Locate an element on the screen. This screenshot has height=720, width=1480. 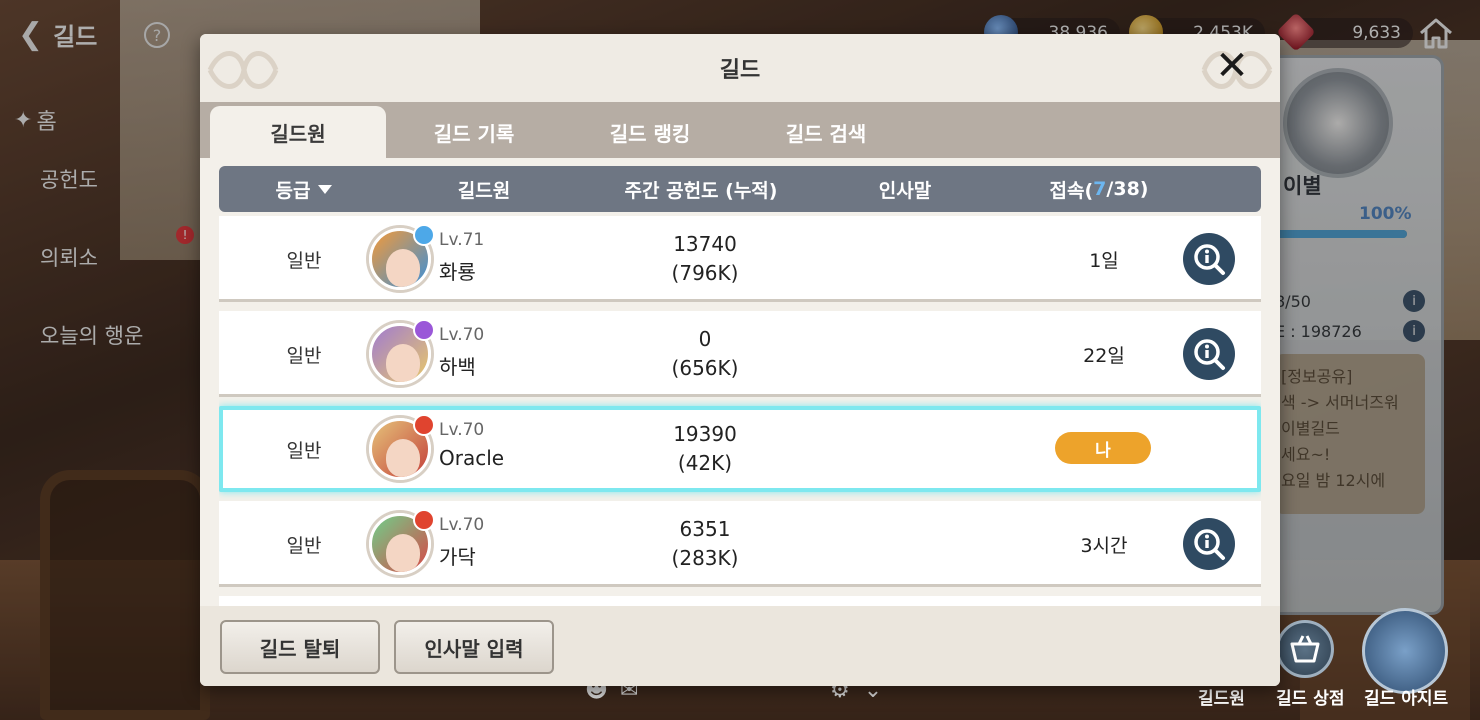
tab-bar: 길드원 길드 기록 길드 랭킹 길드 검색 is located at coordinates (740, 130).